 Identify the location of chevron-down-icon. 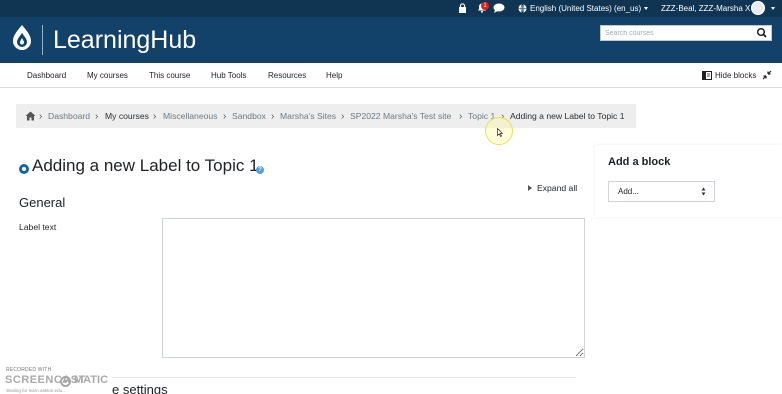
(646, 8).